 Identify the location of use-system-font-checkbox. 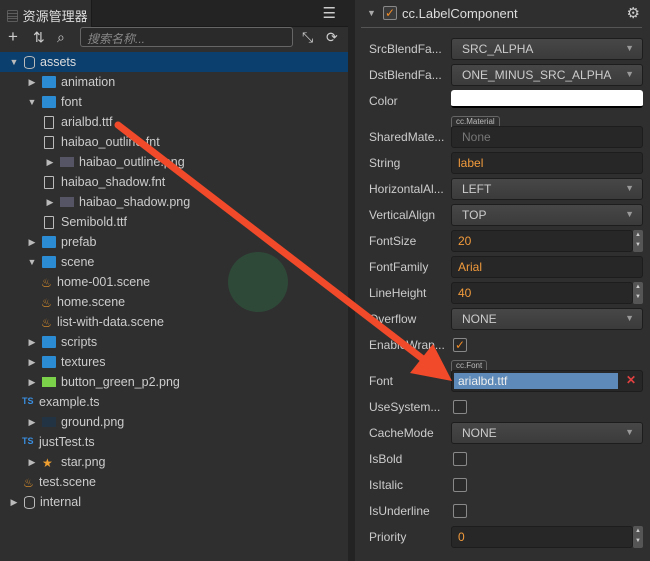
(460, 407).